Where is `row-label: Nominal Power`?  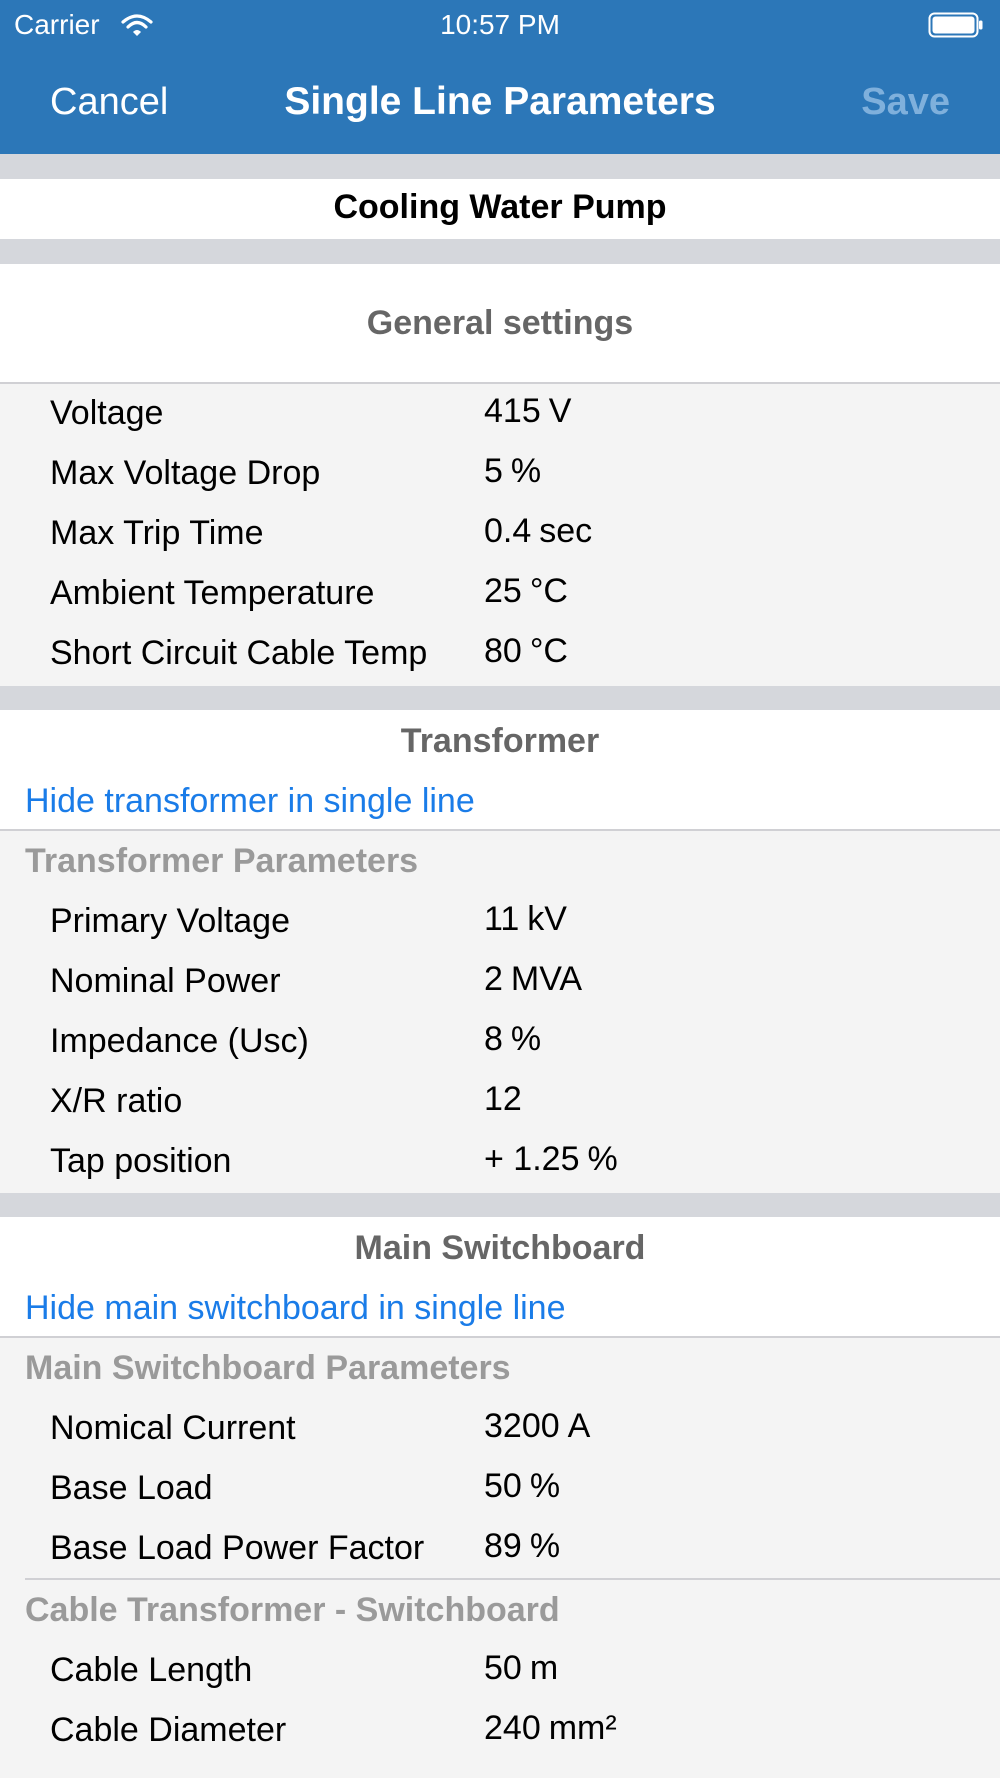
row-label: Nominal Power is located at coordinates (165, 981).